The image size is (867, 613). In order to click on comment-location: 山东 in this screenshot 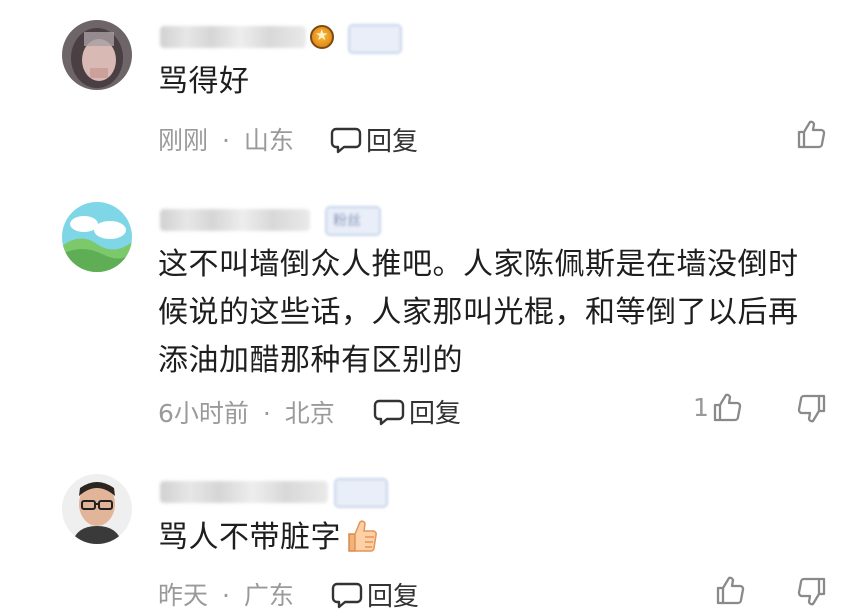, I will do `click(268, 140)`.